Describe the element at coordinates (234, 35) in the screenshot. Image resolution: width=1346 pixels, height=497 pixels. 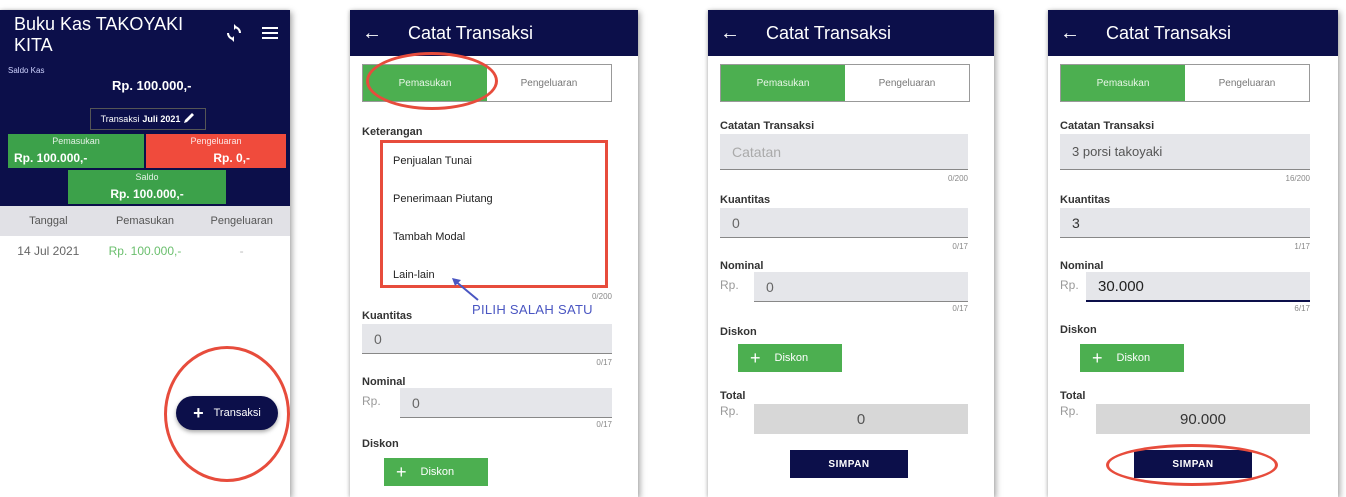
I see `sync-icon` at that location.